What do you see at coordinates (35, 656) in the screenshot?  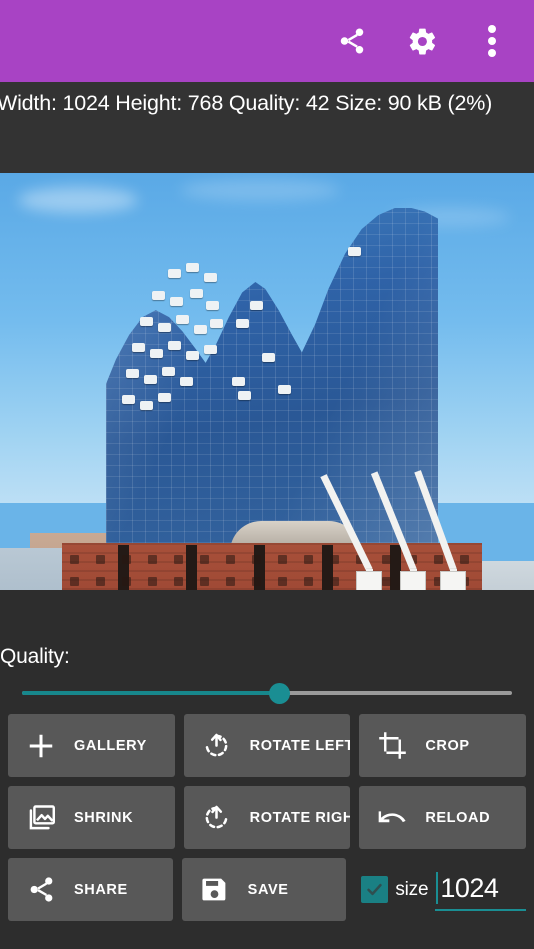 I see `quality-label: Quality:` at bounding box center [35, 656].